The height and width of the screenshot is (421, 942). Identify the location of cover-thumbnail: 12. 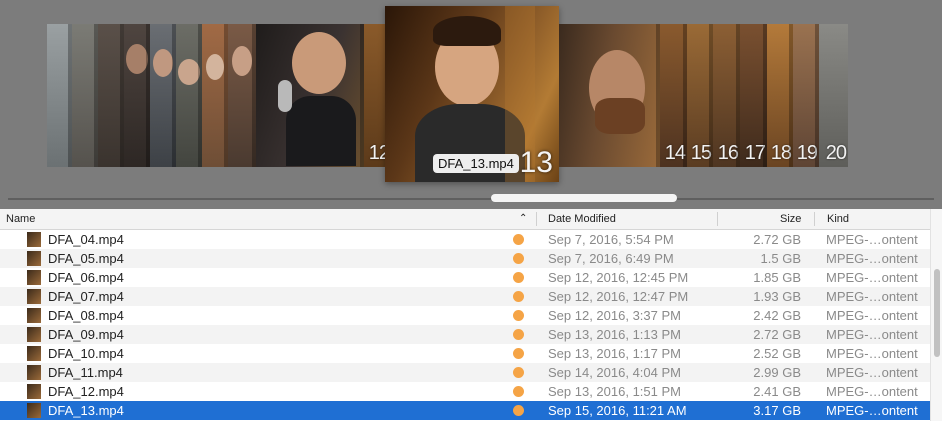
(374, 95).